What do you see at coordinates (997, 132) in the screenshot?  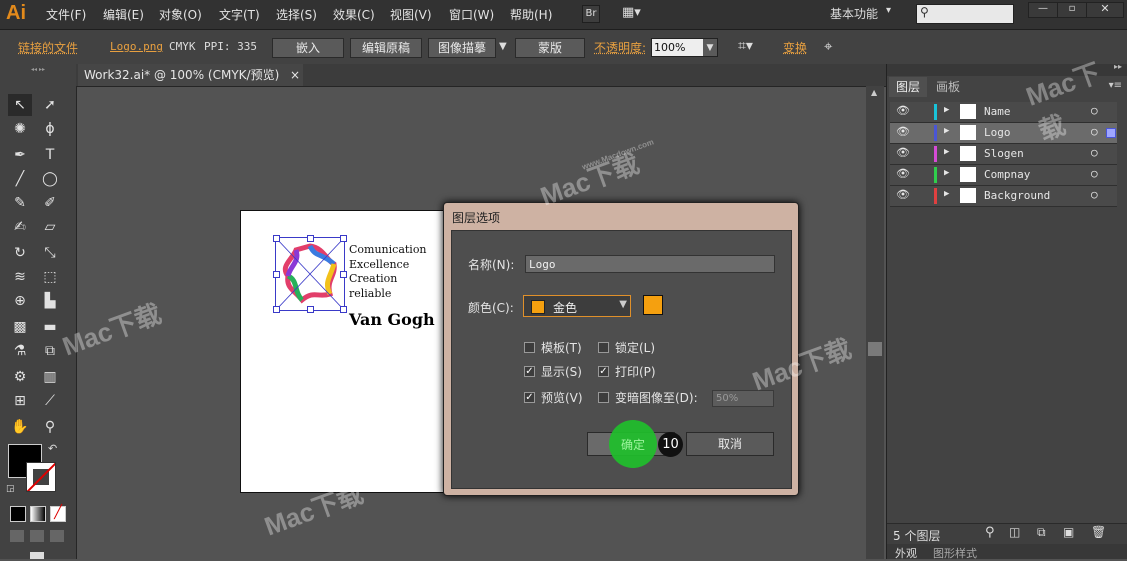 I see `layer-name: Logo` at bounding box center [997, 132].